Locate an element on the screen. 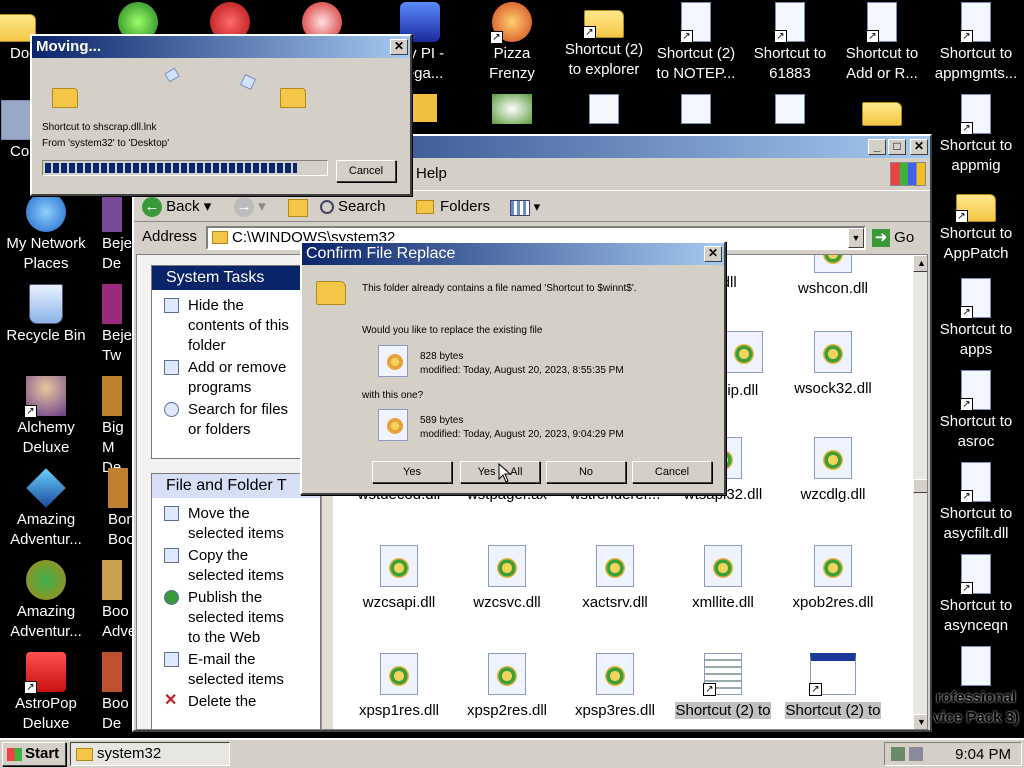 This screenshot has width=1024, height=768. maximize-button: □ is located at coordinates (897, 147).